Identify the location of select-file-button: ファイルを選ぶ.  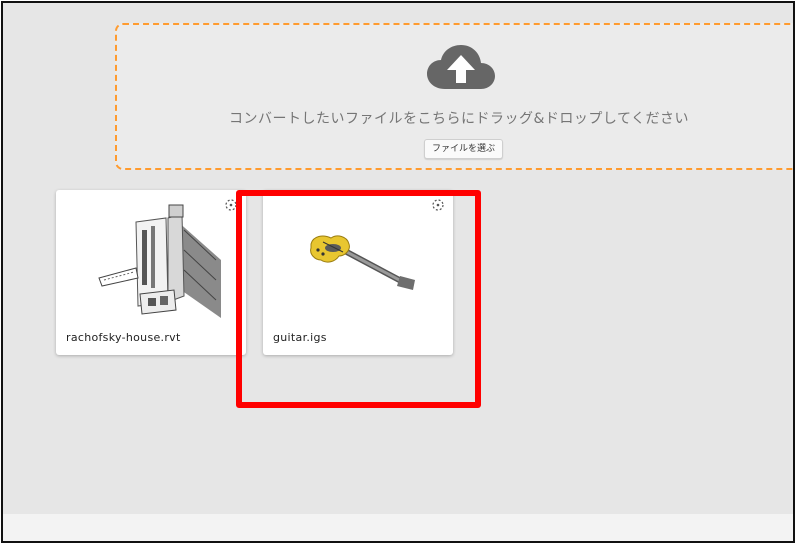
(464, 149).